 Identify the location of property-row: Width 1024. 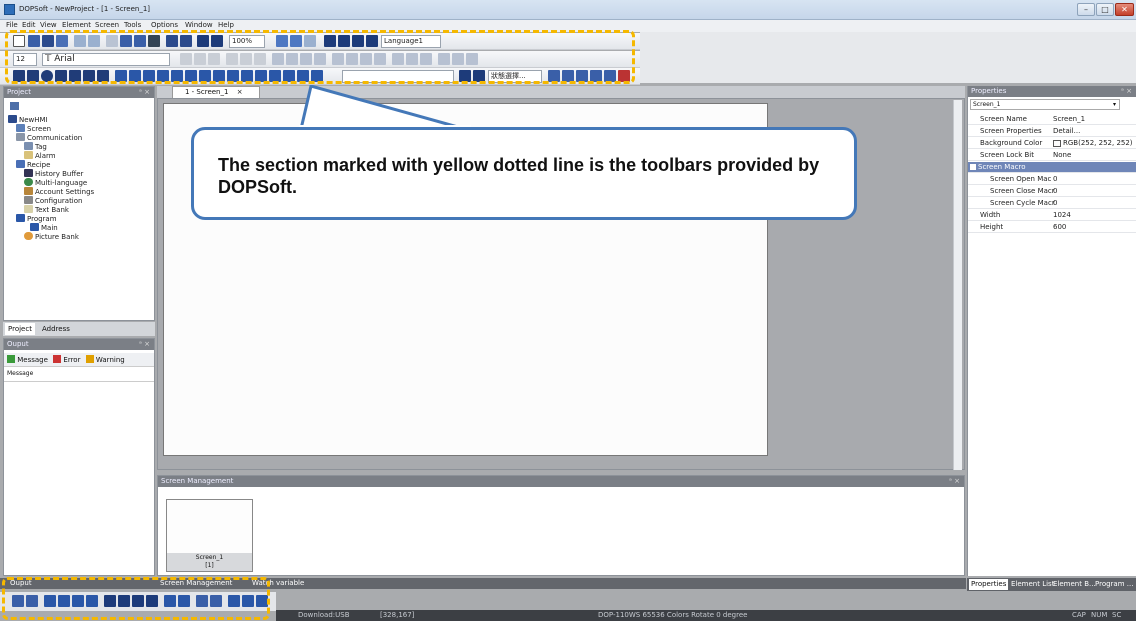
(1052, 215).